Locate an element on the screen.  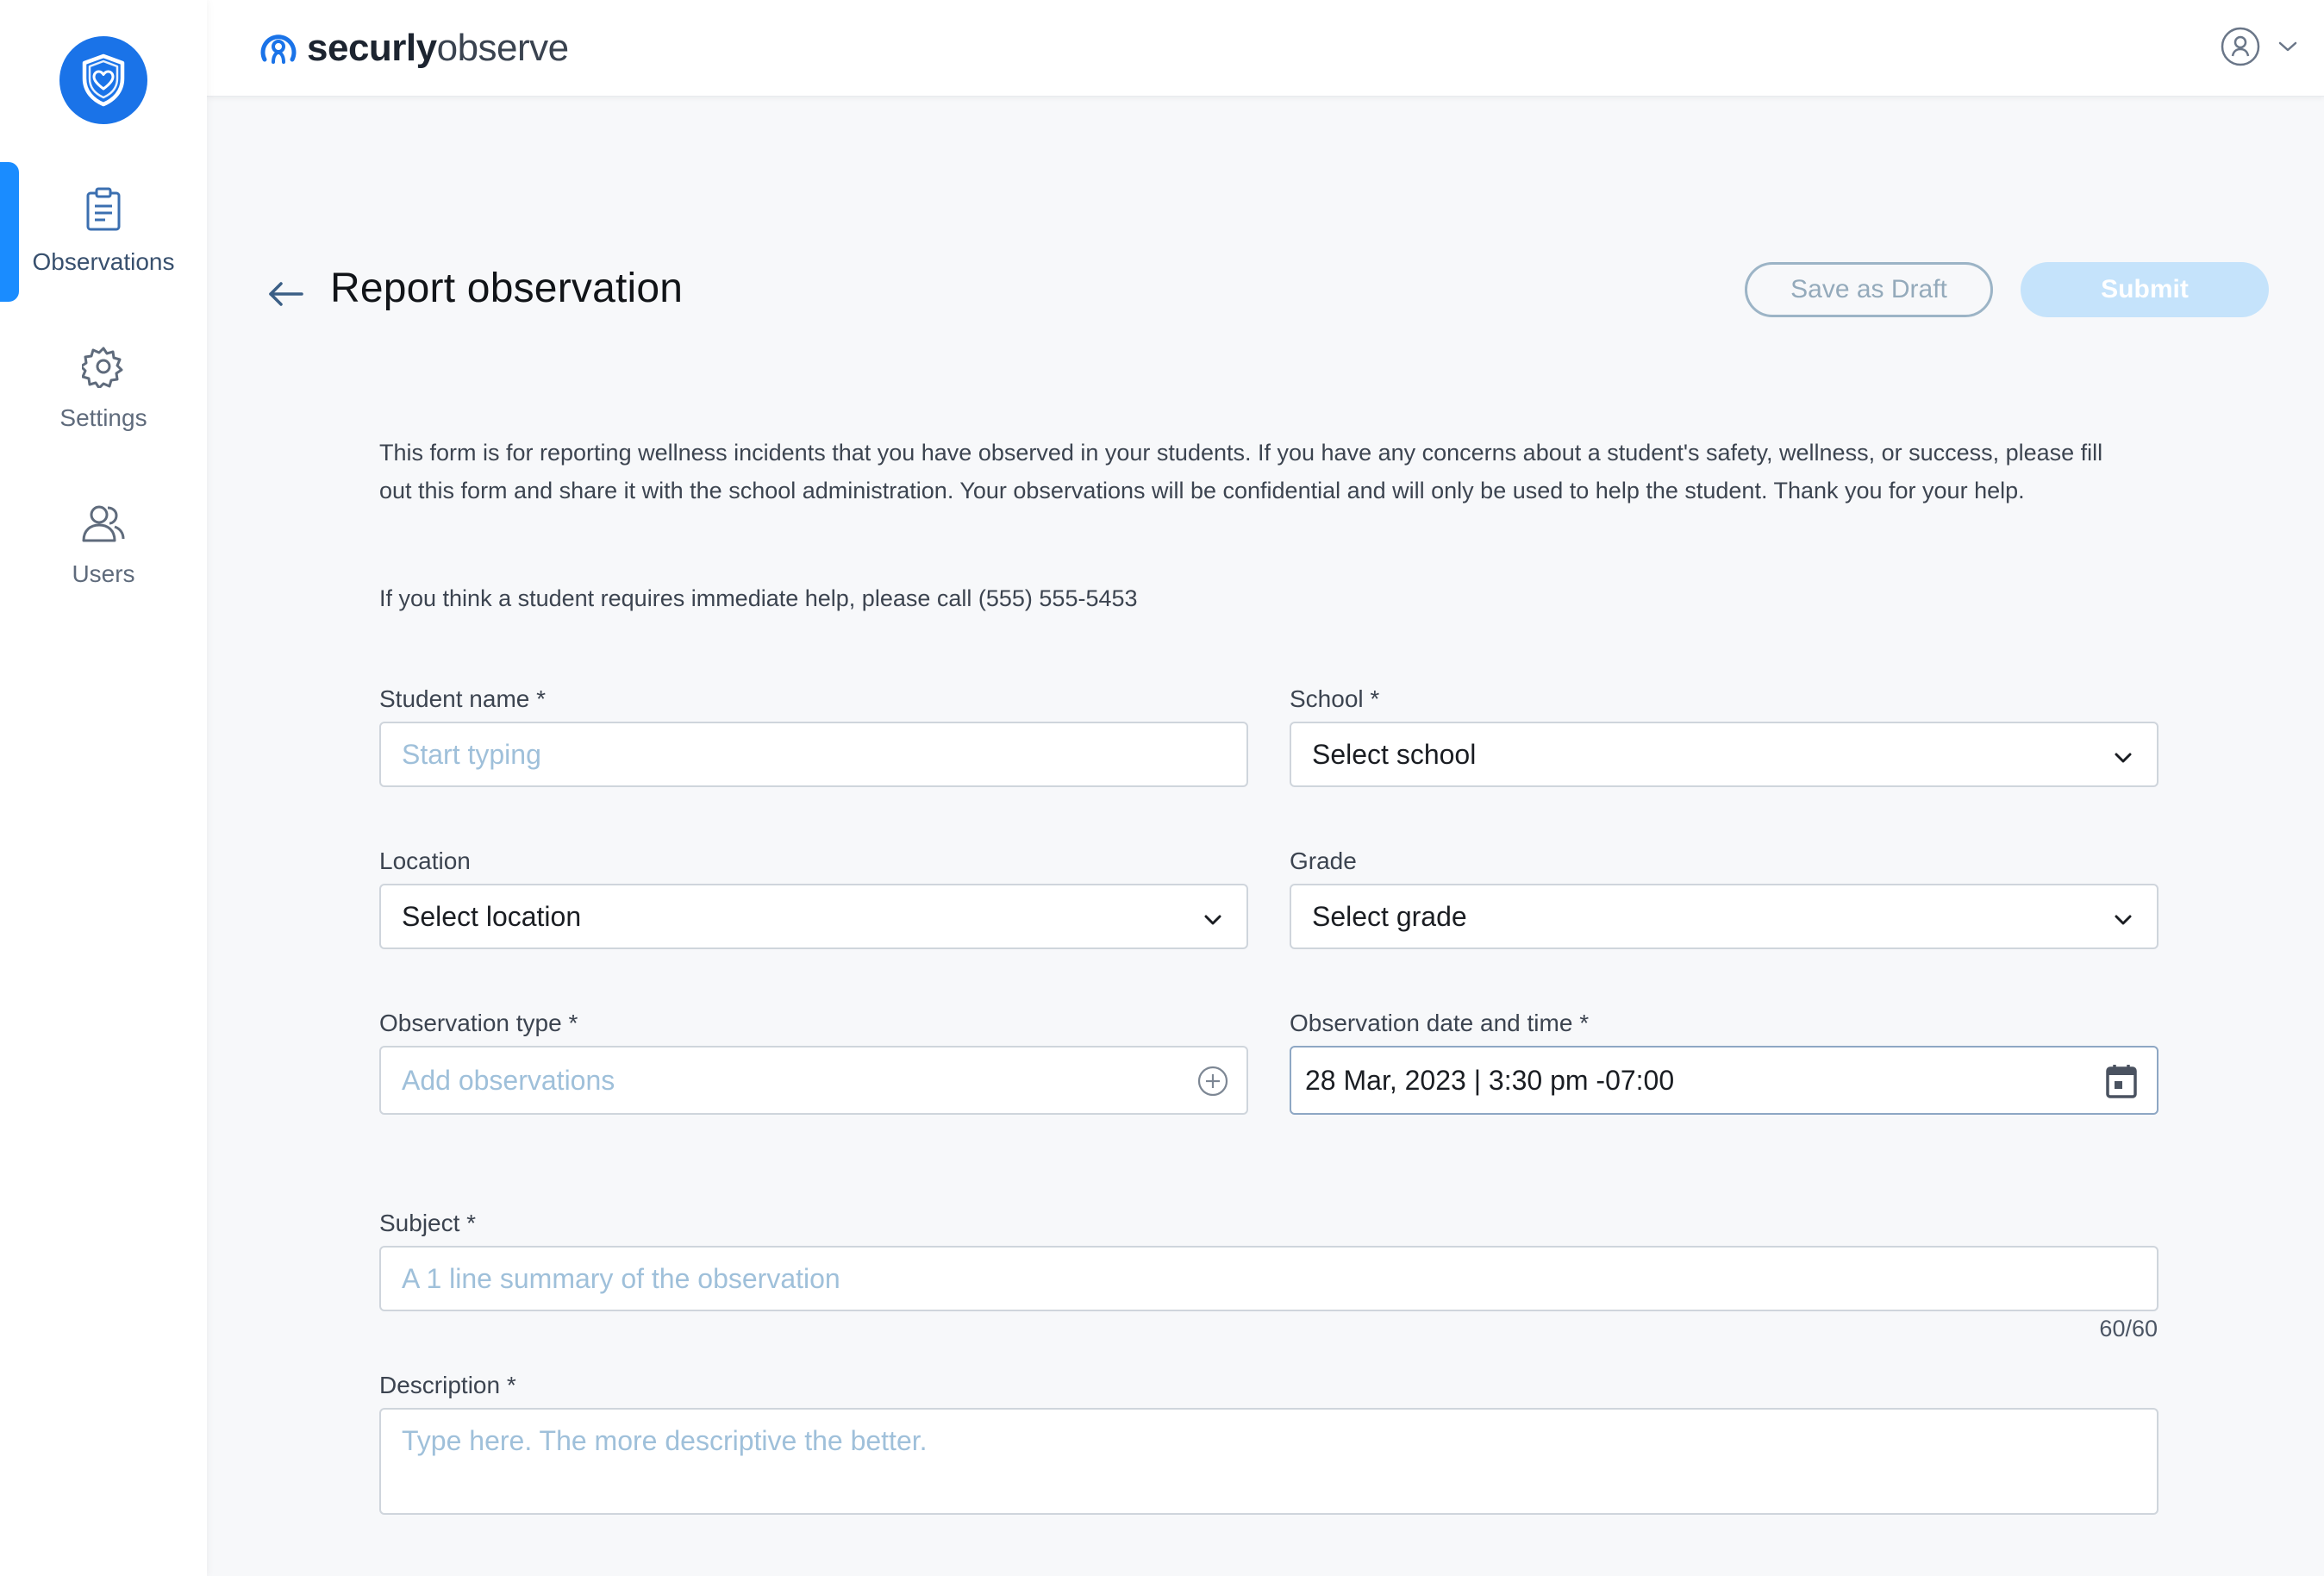
sidebar-item-observations: Observations is located at coordinates (103, 231).